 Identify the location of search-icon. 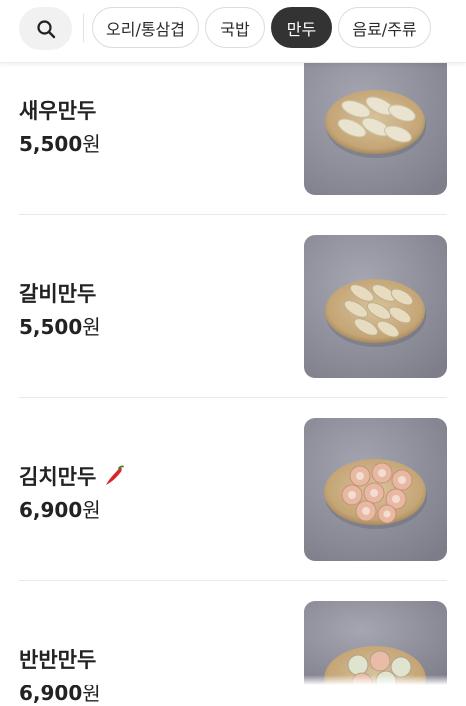
(45, 28).